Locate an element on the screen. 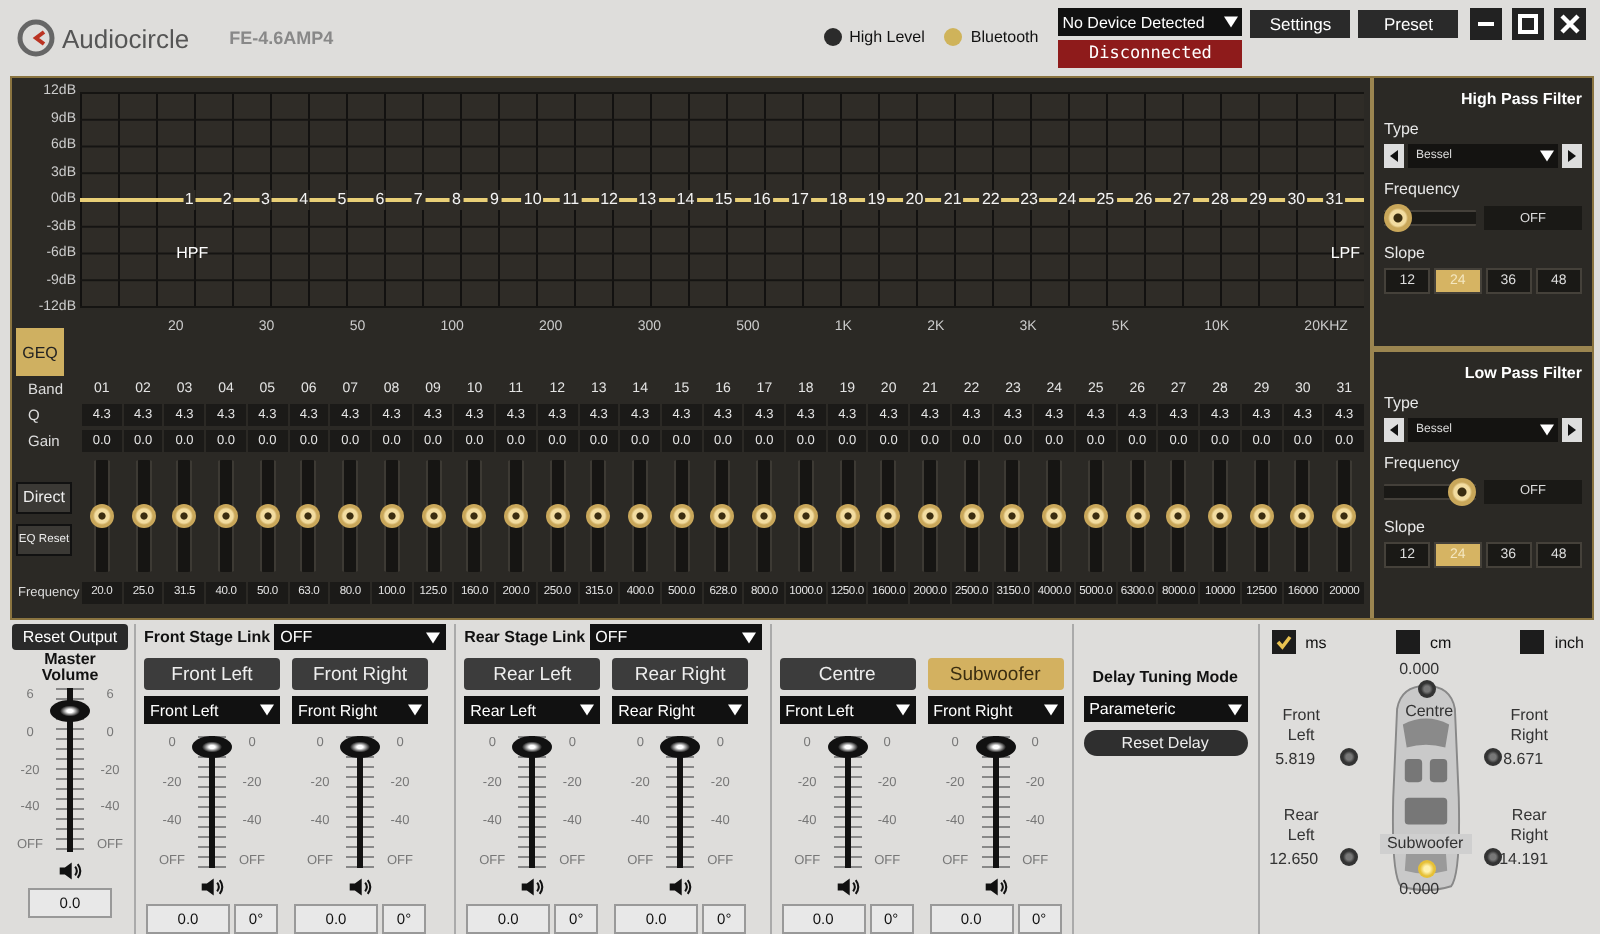 The image size is (1600, 934). channel-button: Rear Right is located at coordinates (680, 674).